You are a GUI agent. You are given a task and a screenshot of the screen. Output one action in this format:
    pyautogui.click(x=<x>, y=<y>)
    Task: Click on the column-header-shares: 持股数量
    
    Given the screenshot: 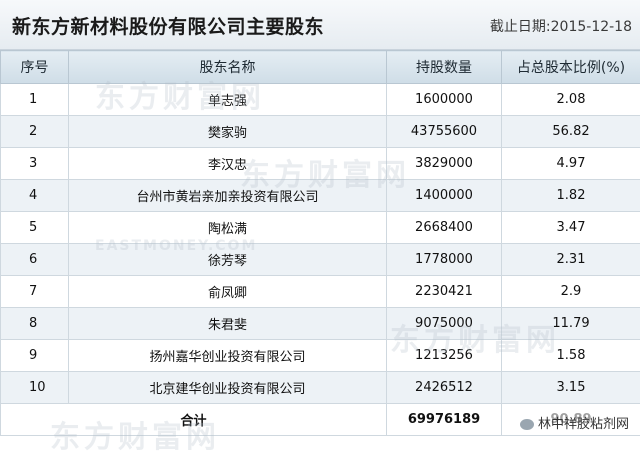 What is the action you would take?
    pyautogui.click(x=444, y=67)
    